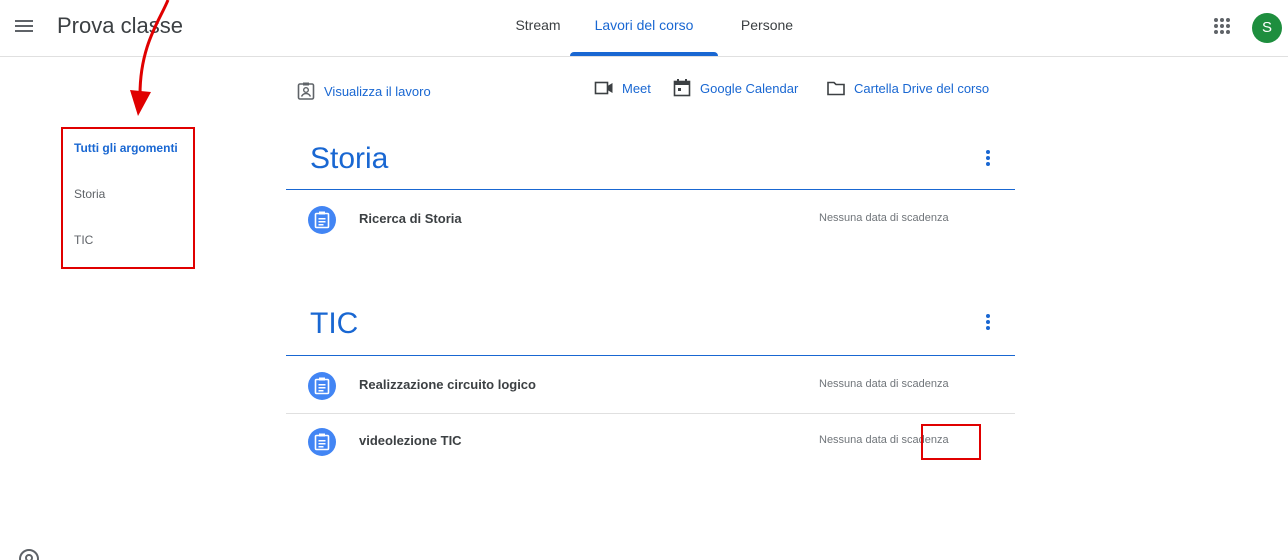 Image resolution: width=1288 pixels, height=560 pixels. I want to click on view-work-label: Visualizza il lavoro, so click(377, 91).